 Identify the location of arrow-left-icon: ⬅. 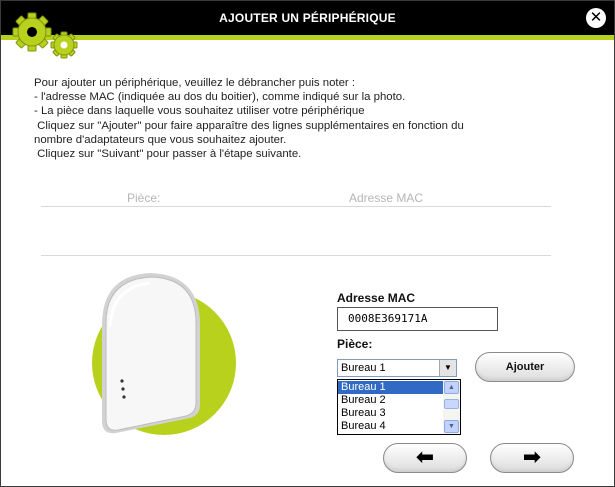
(425, 456).